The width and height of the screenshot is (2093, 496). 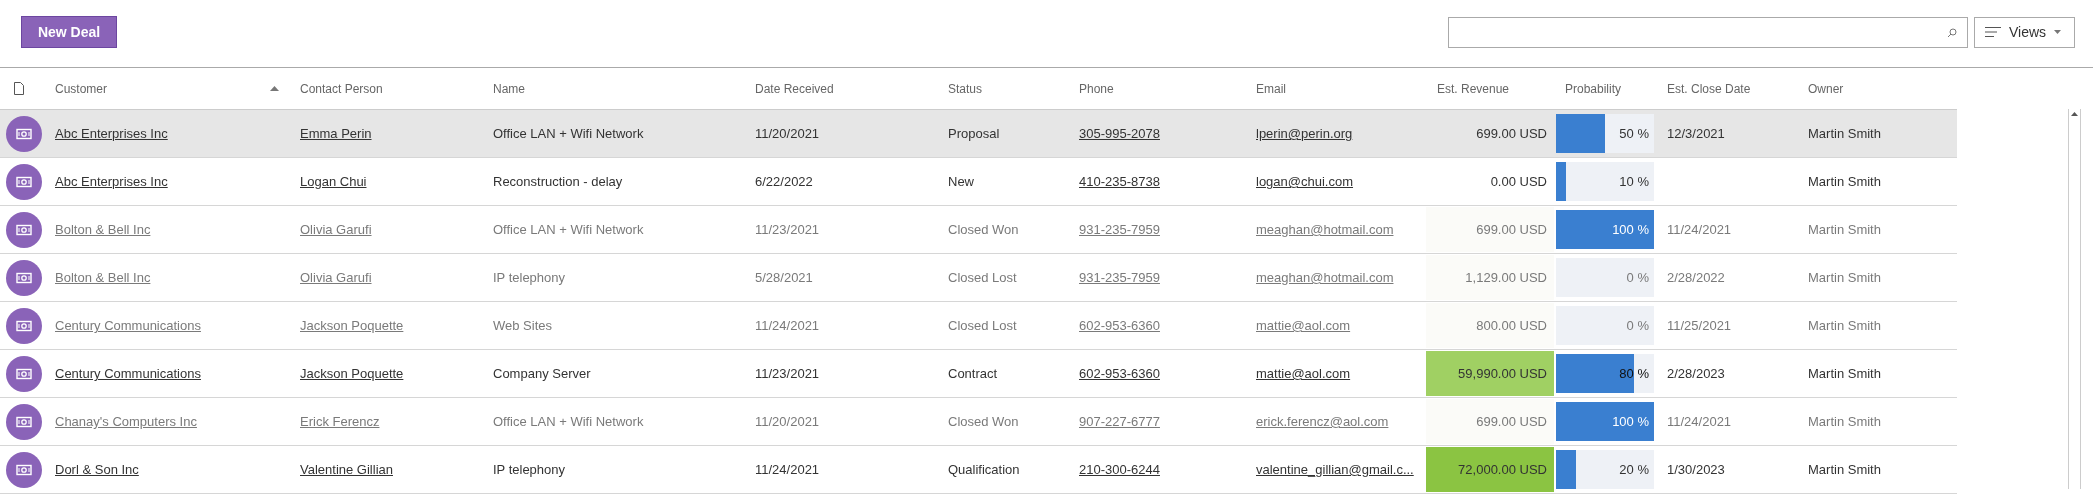 I want to click on column-header: Est. Revenue, so click(x=1490, y=88).